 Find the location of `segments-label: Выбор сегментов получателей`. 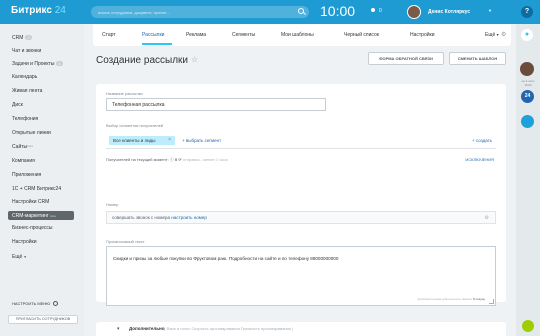

segments-label: Выбор сегментов получателей is located at coordinates (135, 125).